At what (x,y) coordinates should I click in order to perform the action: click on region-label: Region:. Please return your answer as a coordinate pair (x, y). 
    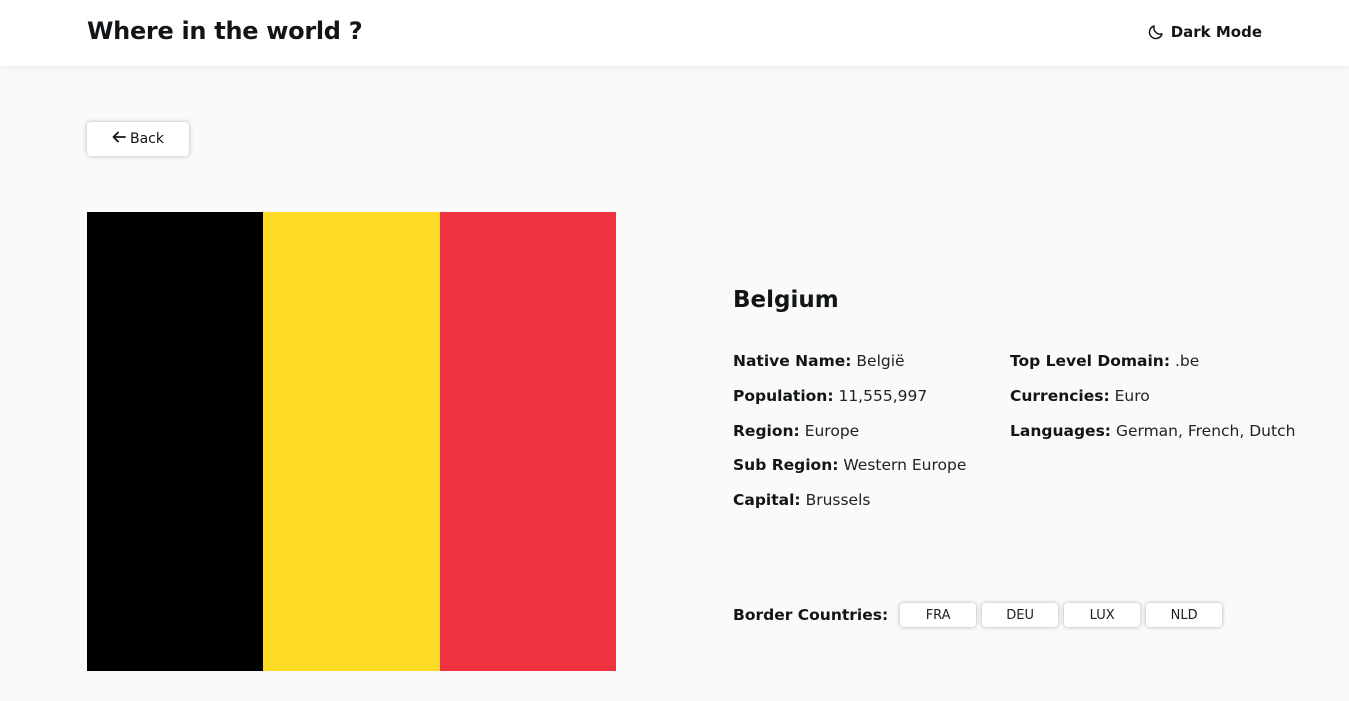
    Looking at the image, I should click on (766, 430).